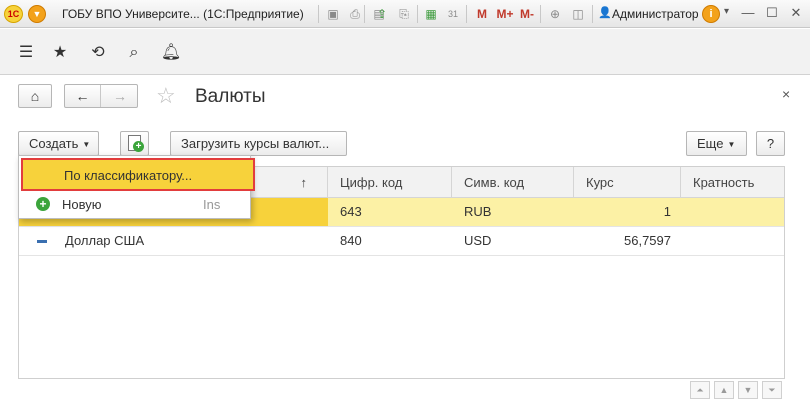 This screenshot has width=810, height=419. I want to click on maximize-button: ☐, so click(772, 13).